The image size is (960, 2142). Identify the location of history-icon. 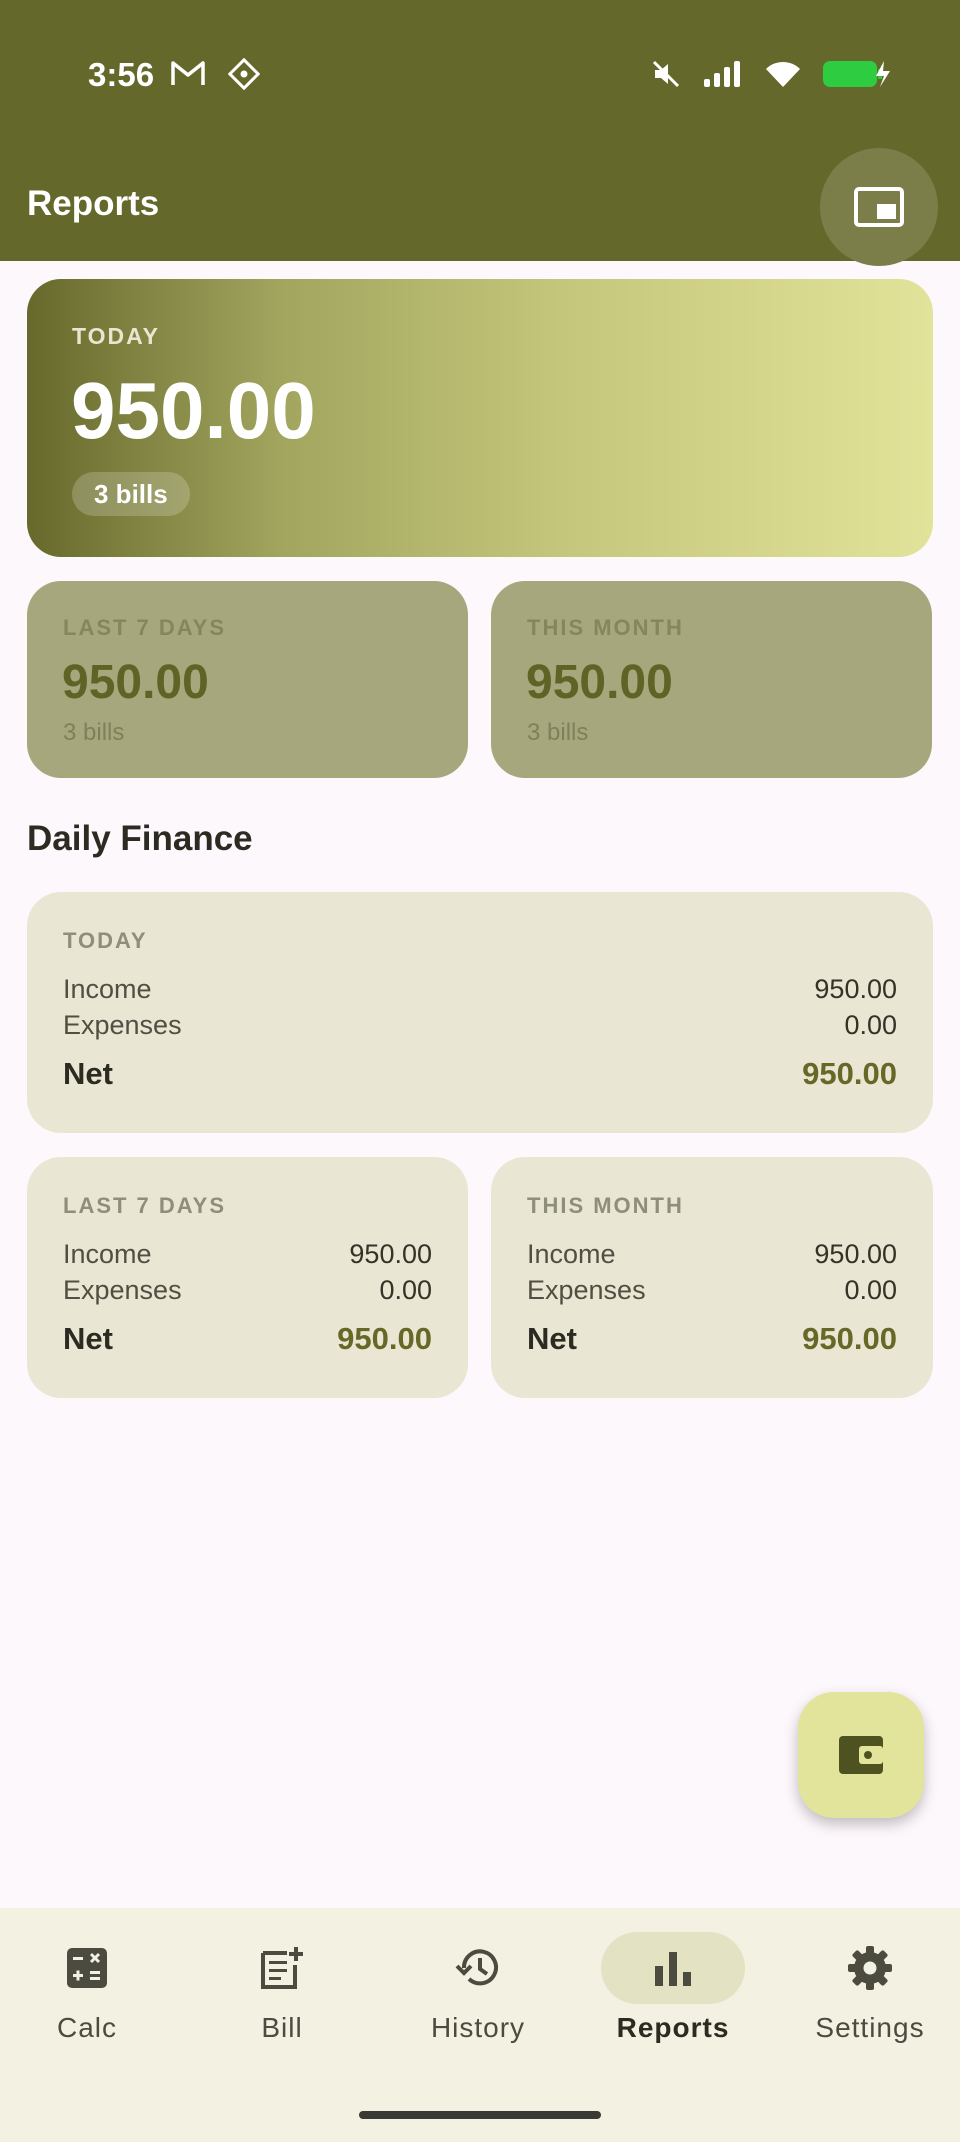
(476, 1967).